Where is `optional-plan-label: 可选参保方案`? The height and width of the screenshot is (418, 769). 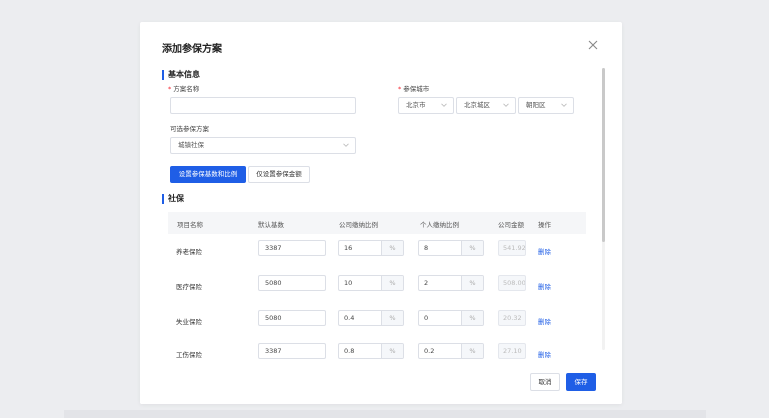 optional-plan-label: 可选参保方案 is located at coordinates (189, 129).